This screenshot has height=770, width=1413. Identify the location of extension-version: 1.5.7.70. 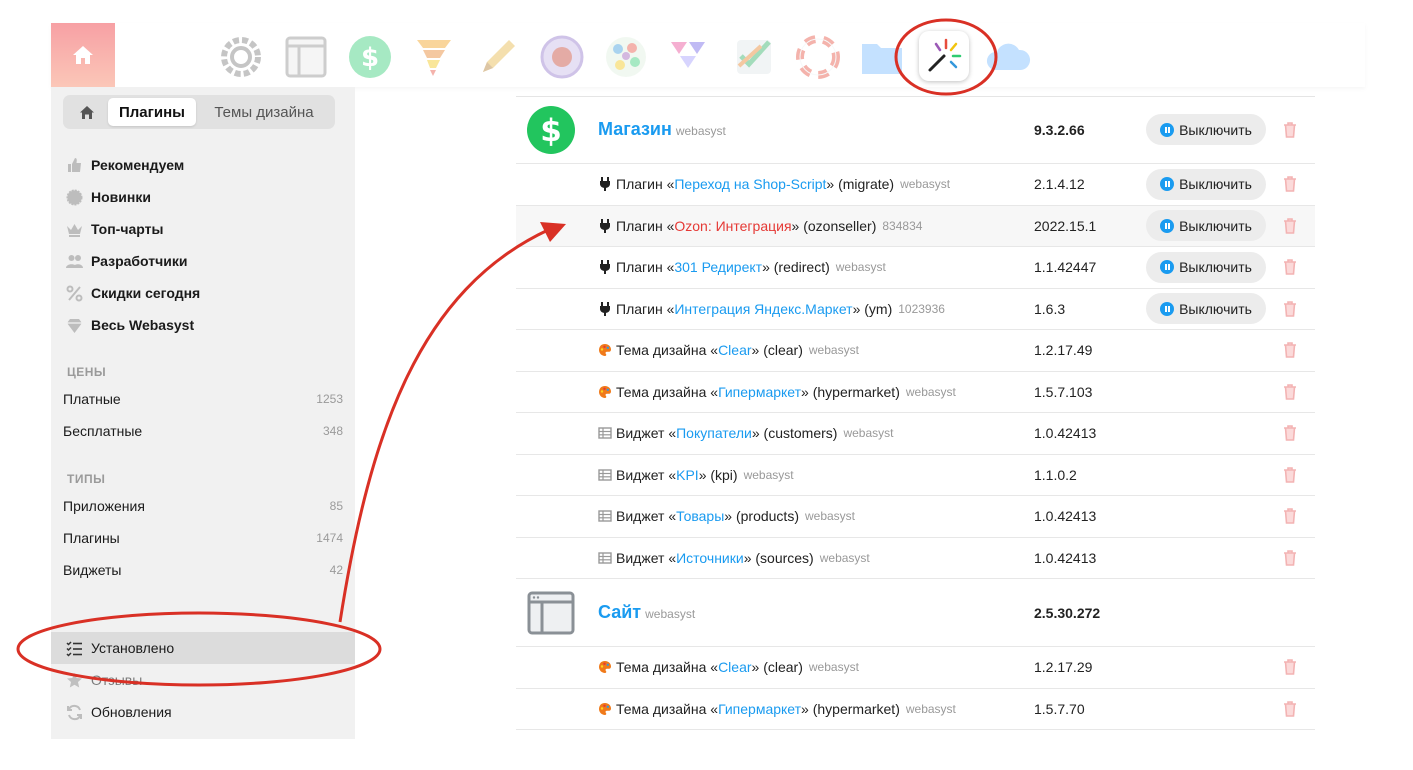
(1059, 708).